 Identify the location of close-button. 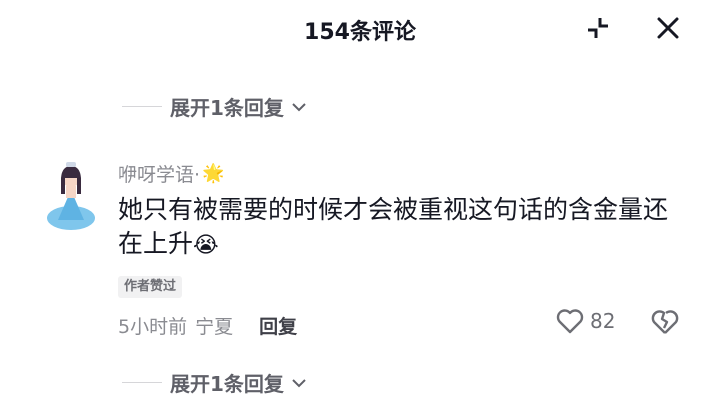
(668, 28).